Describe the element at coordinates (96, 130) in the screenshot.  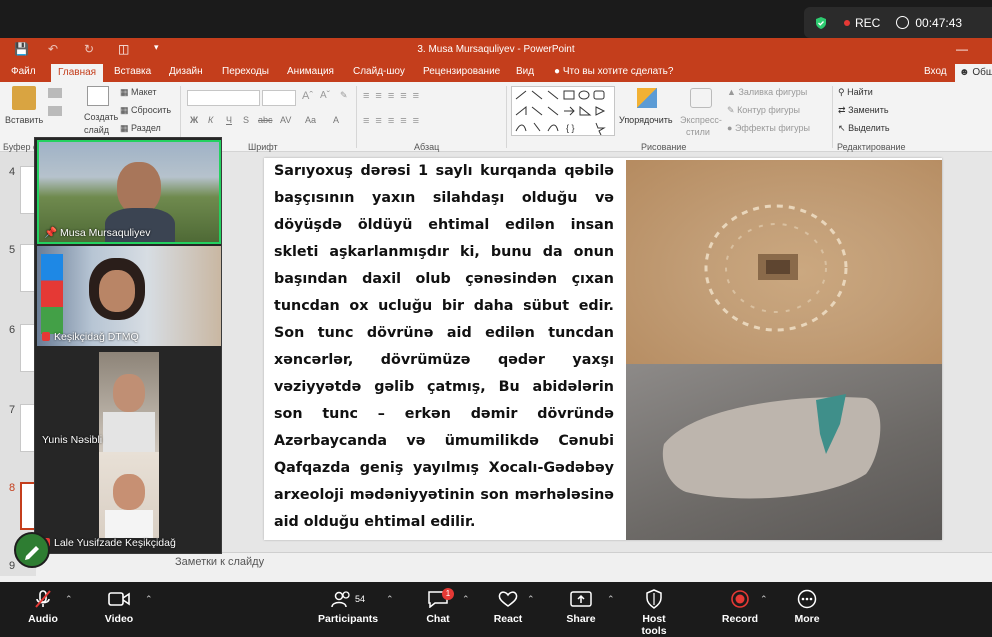
I see `new-slide-label-2: слайд` at that location.